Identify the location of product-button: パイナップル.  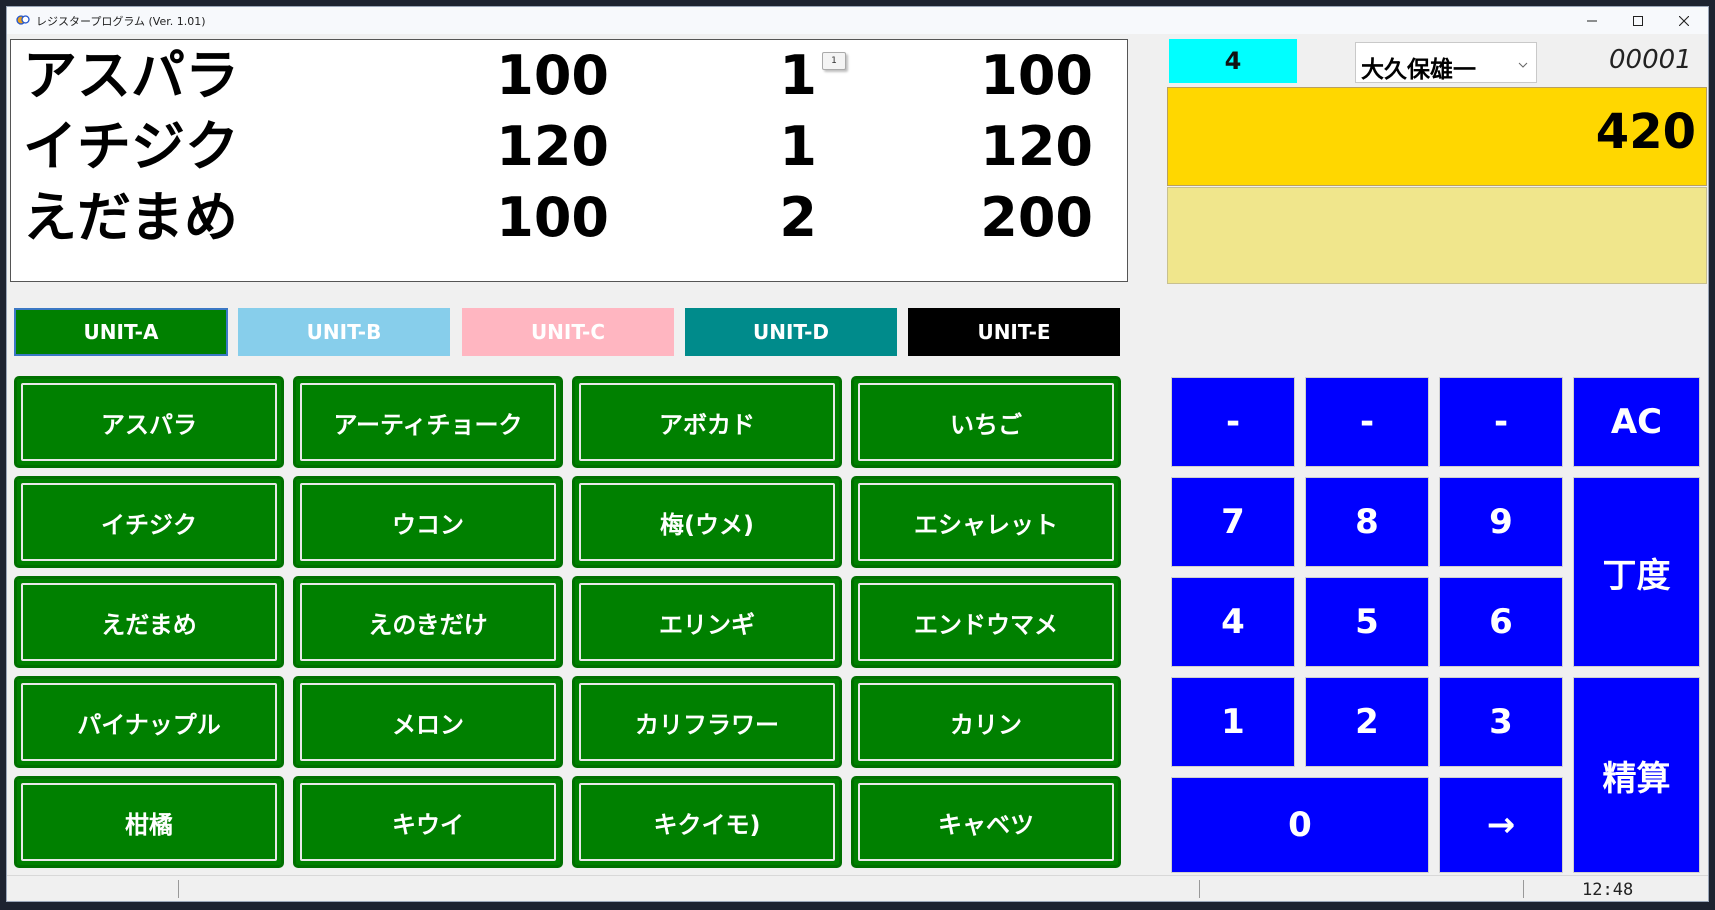
(149, 722).